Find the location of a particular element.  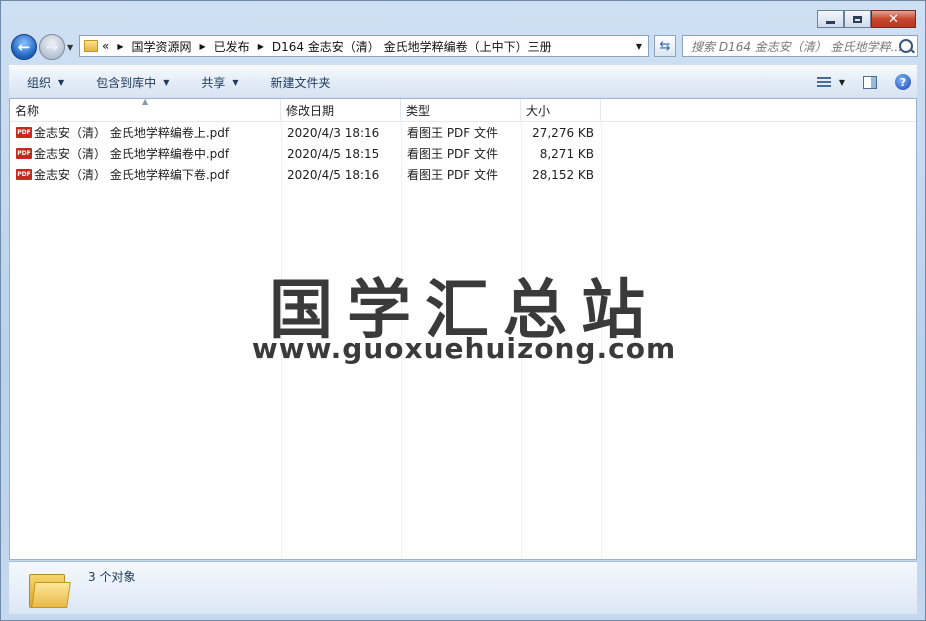

sort-ascending-icon: ▲ is located at coordinates (145, 102).